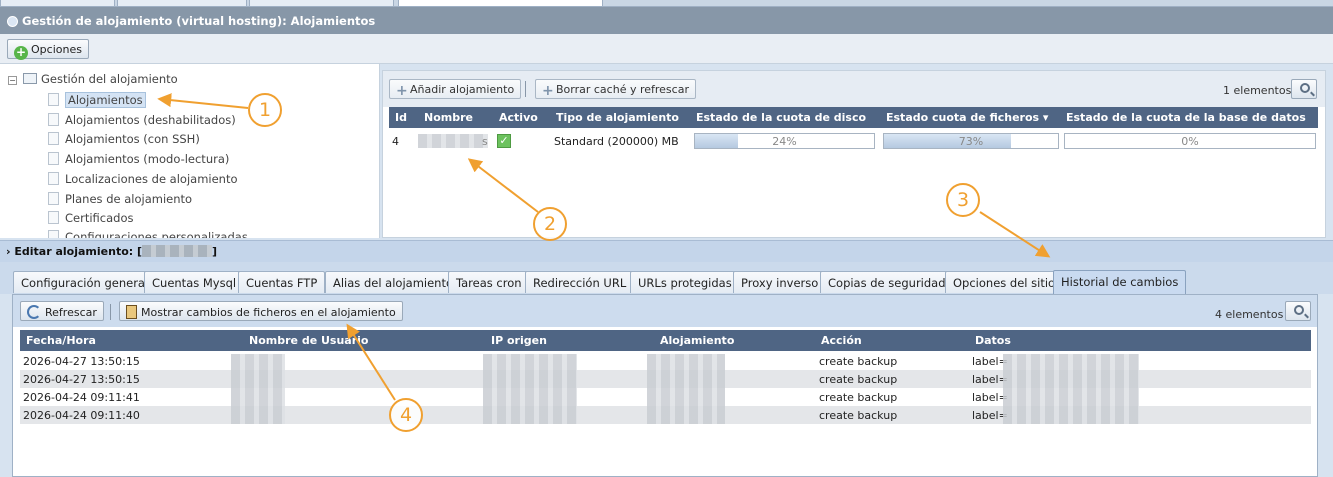 The height and width of the screenshot is (477, 1333). I want to click on add-hosting-button: + Añadir alojamiento, so click(455, 89).